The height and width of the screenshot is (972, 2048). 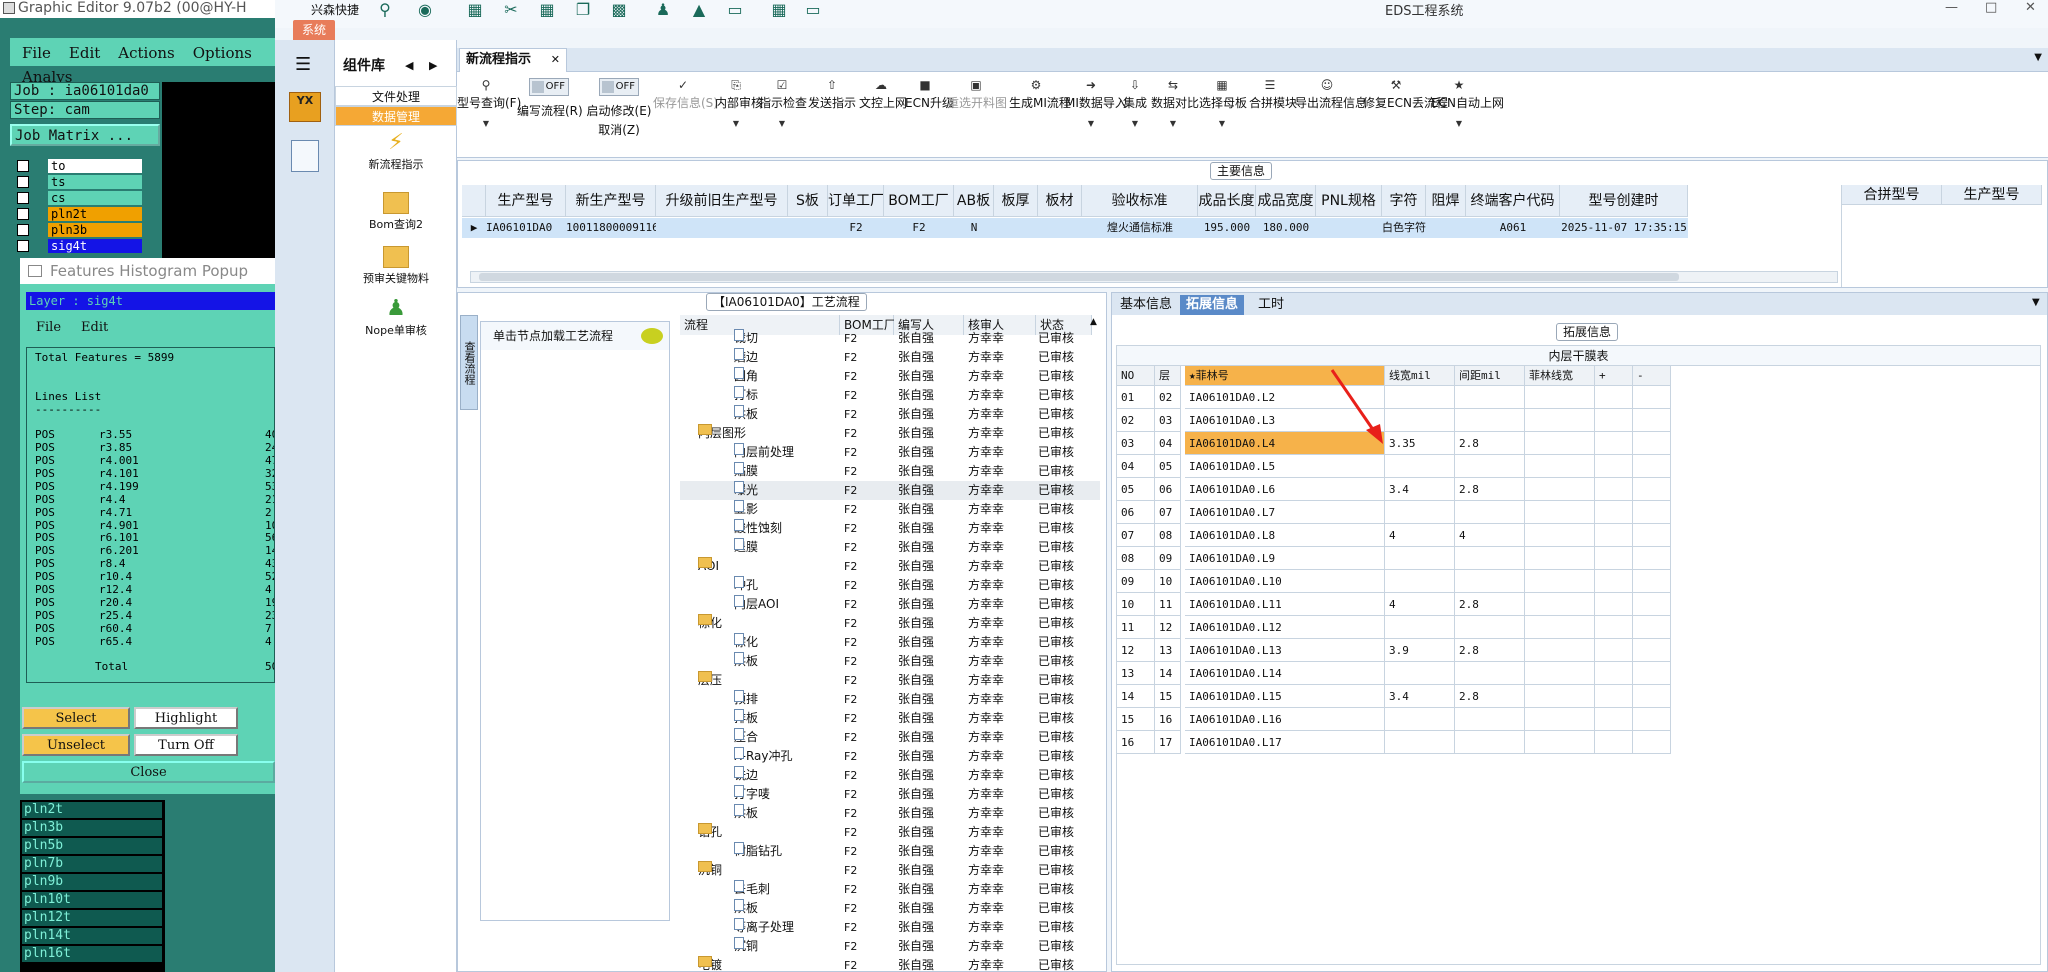 I want to click on laminate-row: 10 11 IA06101DA0.L11 4 2.8, so click(x=1397, y=604).